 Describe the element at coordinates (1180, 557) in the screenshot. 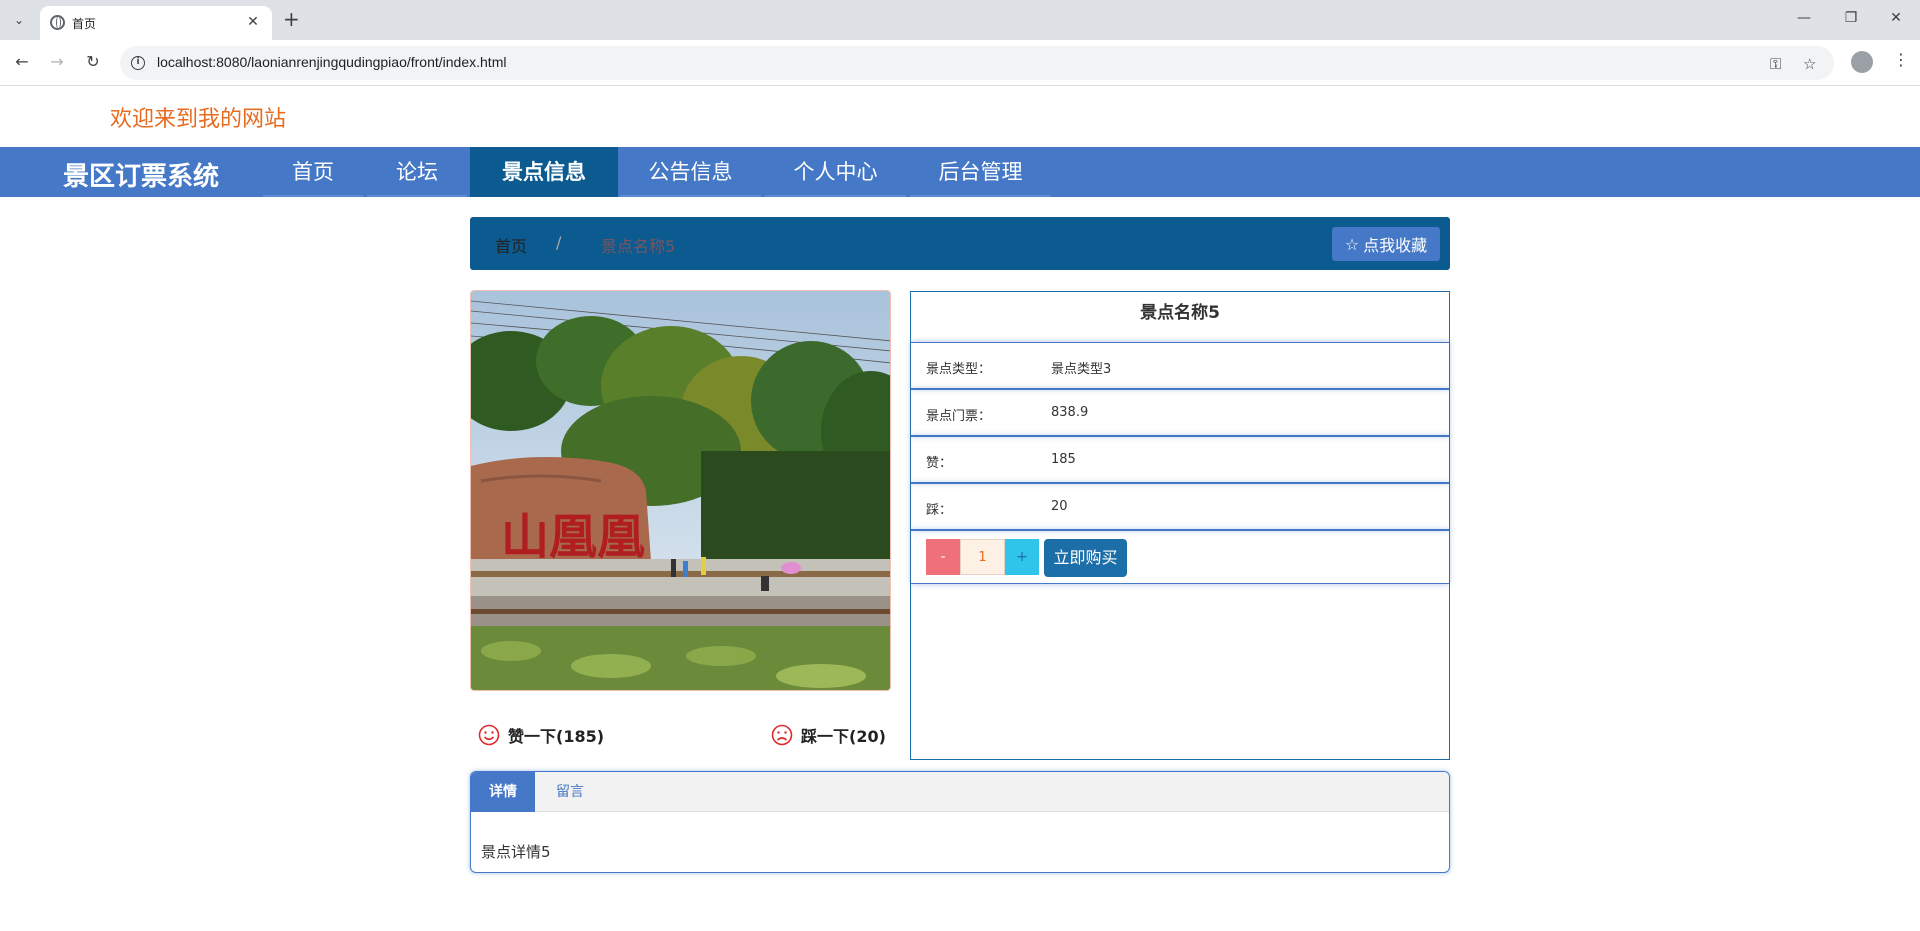

I see `purchase-row: - 1 + 立即购买` at that location.